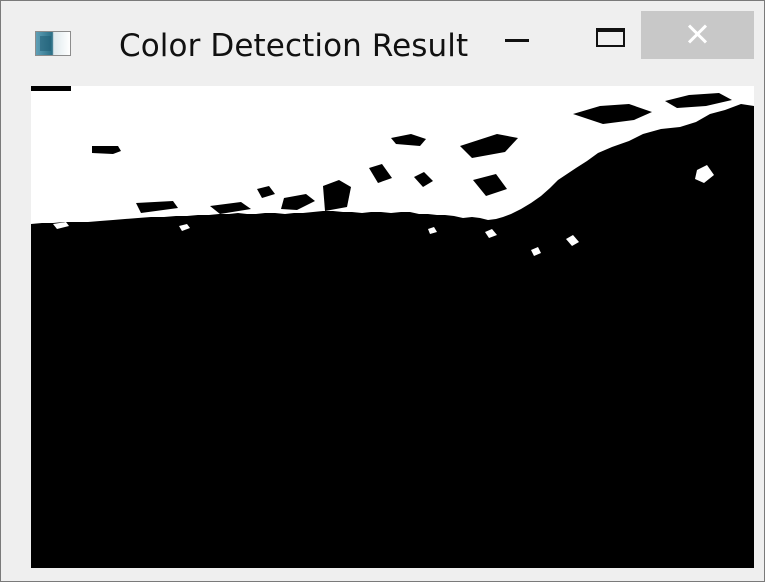 Image resolution: width=765 pixels, height=582 pixels. What do you see at coordinates (294, 46) in the screenshot?
I see `window-title: Color Detection Result` at bounding box center [294, 46].